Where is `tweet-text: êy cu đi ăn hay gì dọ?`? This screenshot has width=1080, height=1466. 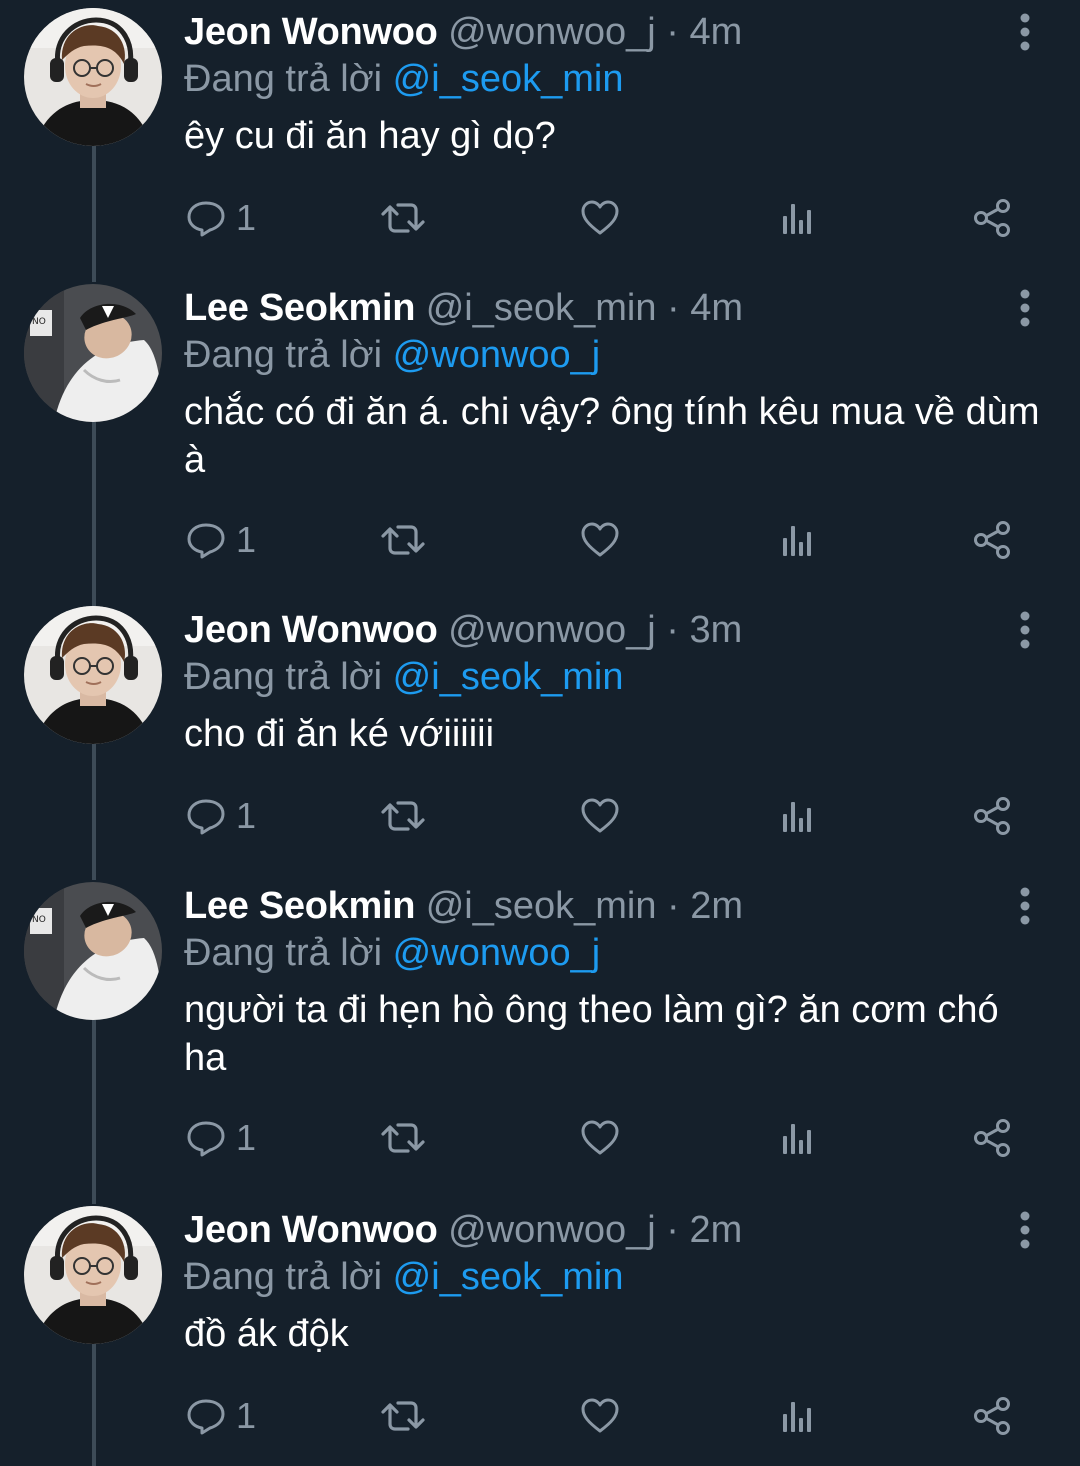
tweet-text: êy cu đi ăn hay gì dọ? is located at coordinates (370, 136).